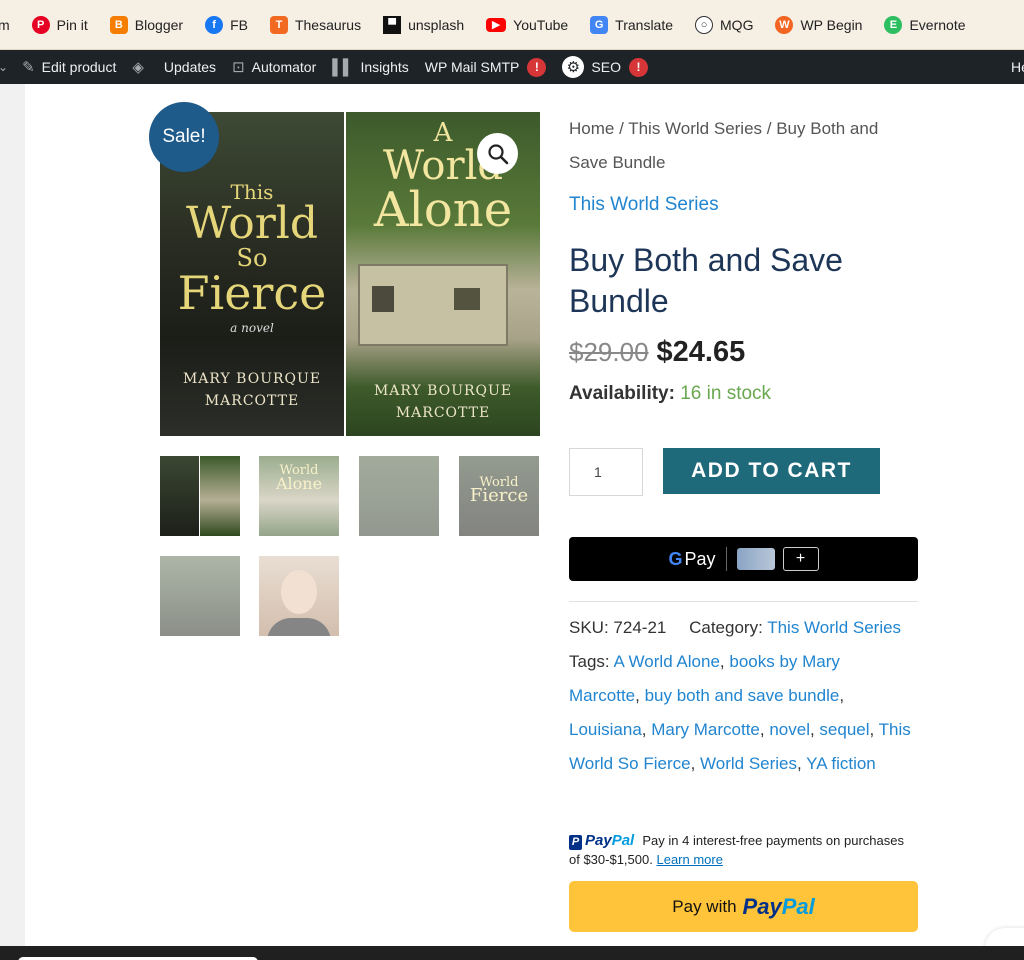  Describe the element at coordinates (599, 24) in the screenshot. I see `translate-icon: G` at that location.